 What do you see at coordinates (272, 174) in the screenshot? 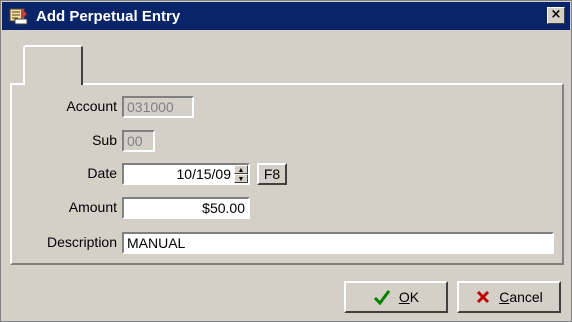
I see `f8-button: F8` at bounding box center [272, 174].